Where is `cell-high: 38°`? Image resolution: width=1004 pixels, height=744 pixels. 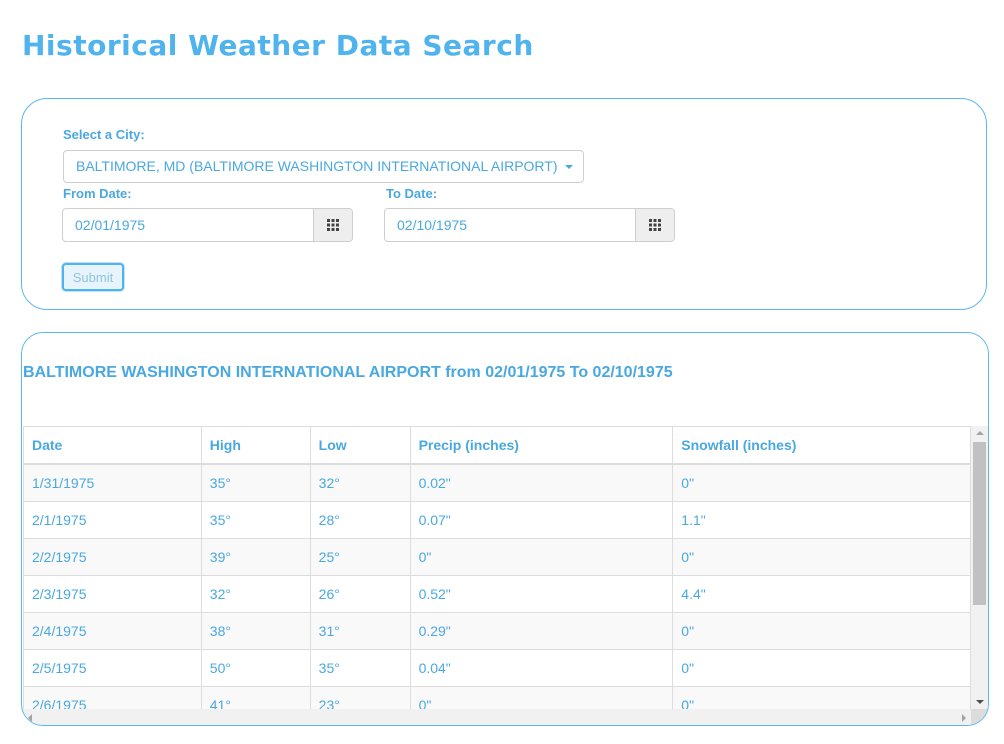
cell-high: 38° is located at coordinates (255, 631).